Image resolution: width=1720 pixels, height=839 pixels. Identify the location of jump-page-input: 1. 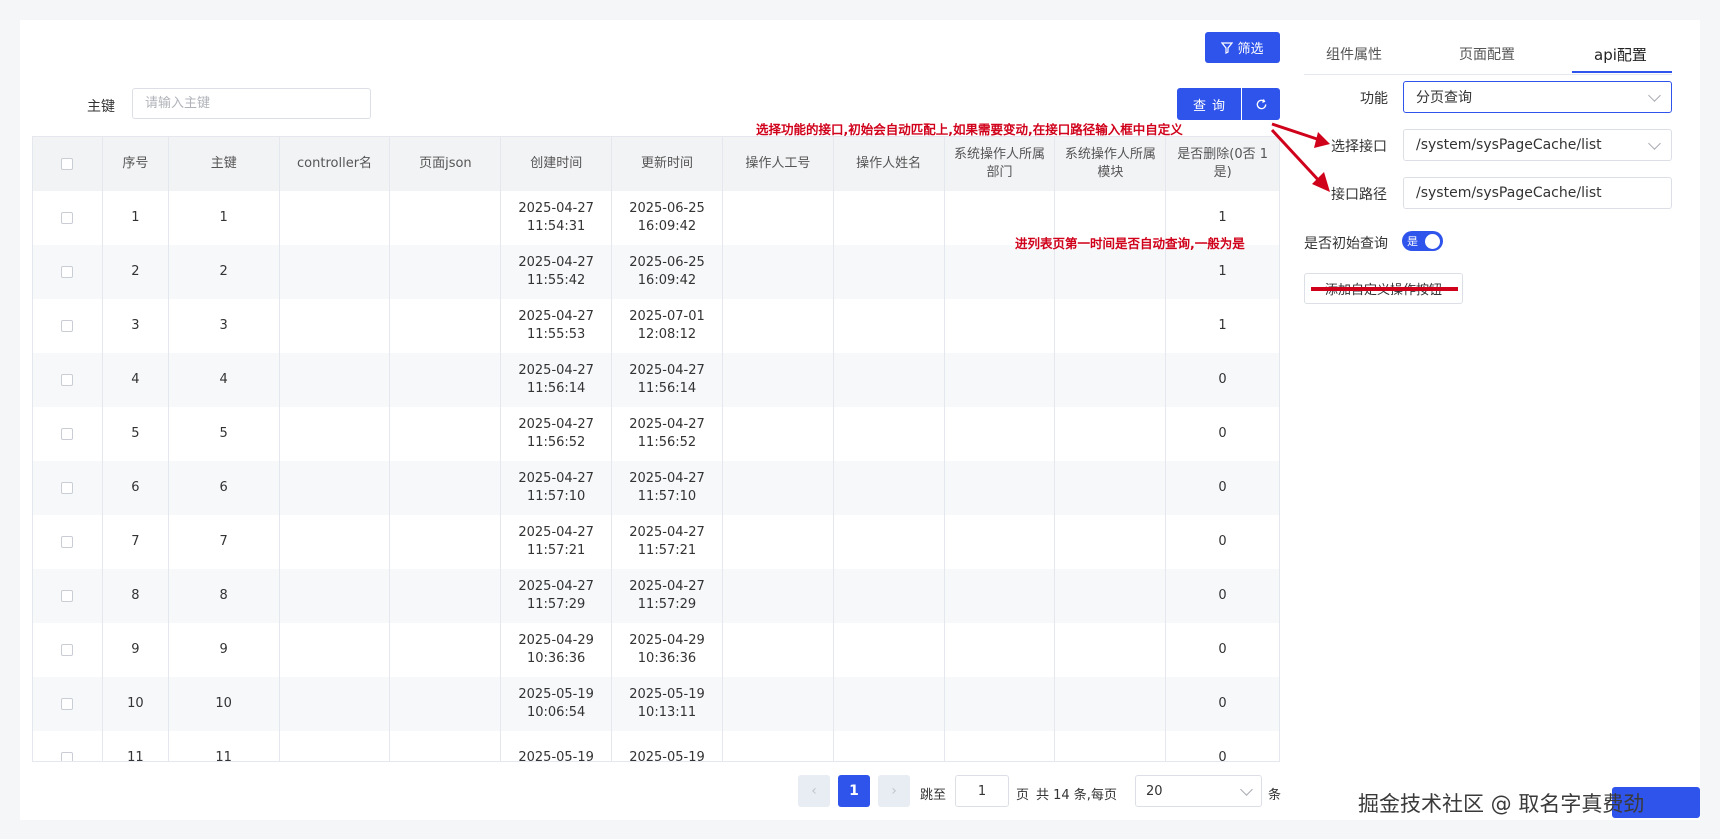
(982, 791).